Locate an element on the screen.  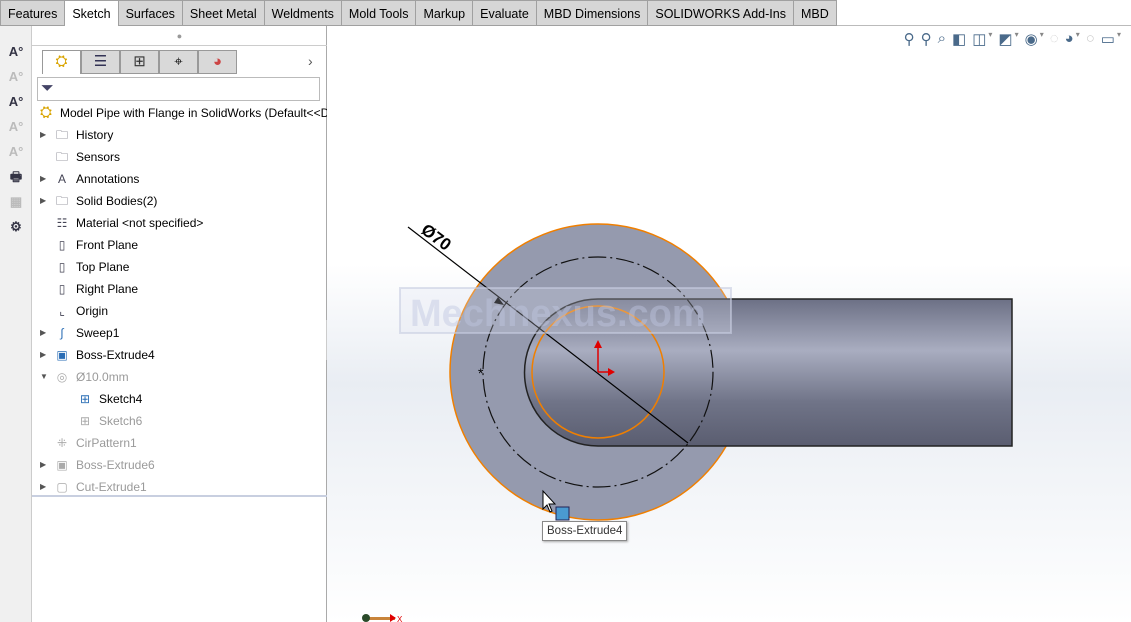
tree-item: ▶ A Annotations is located at coordinates (89, 179).